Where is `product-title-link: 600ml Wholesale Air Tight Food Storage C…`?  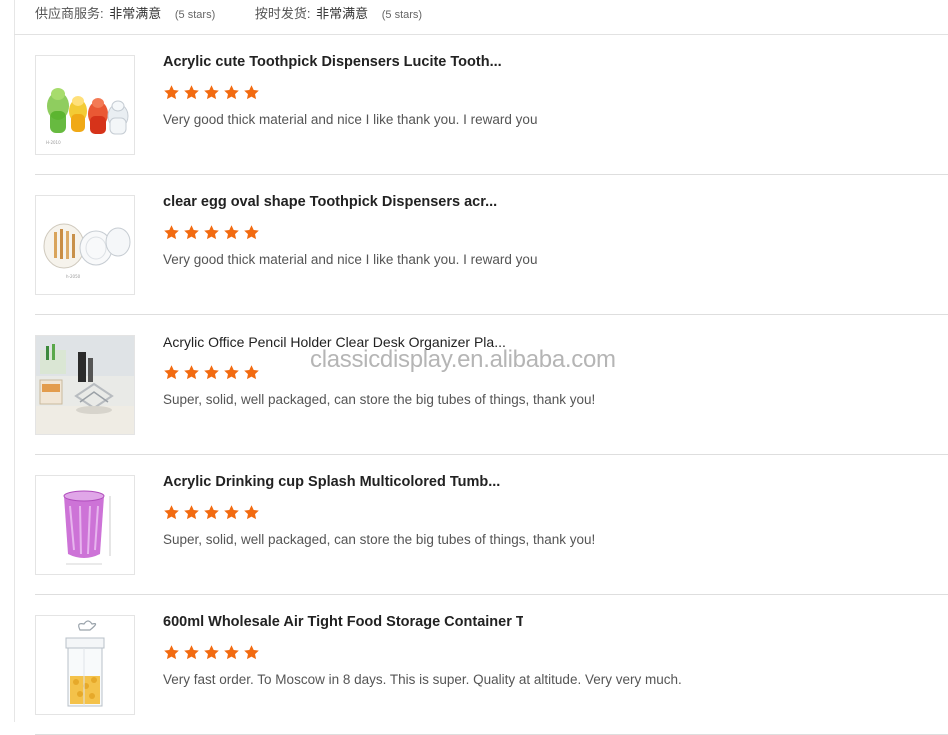 product-title-link: 600ml Wholesale Air Tight Food Storage C… is located at coordinates (343, 622).